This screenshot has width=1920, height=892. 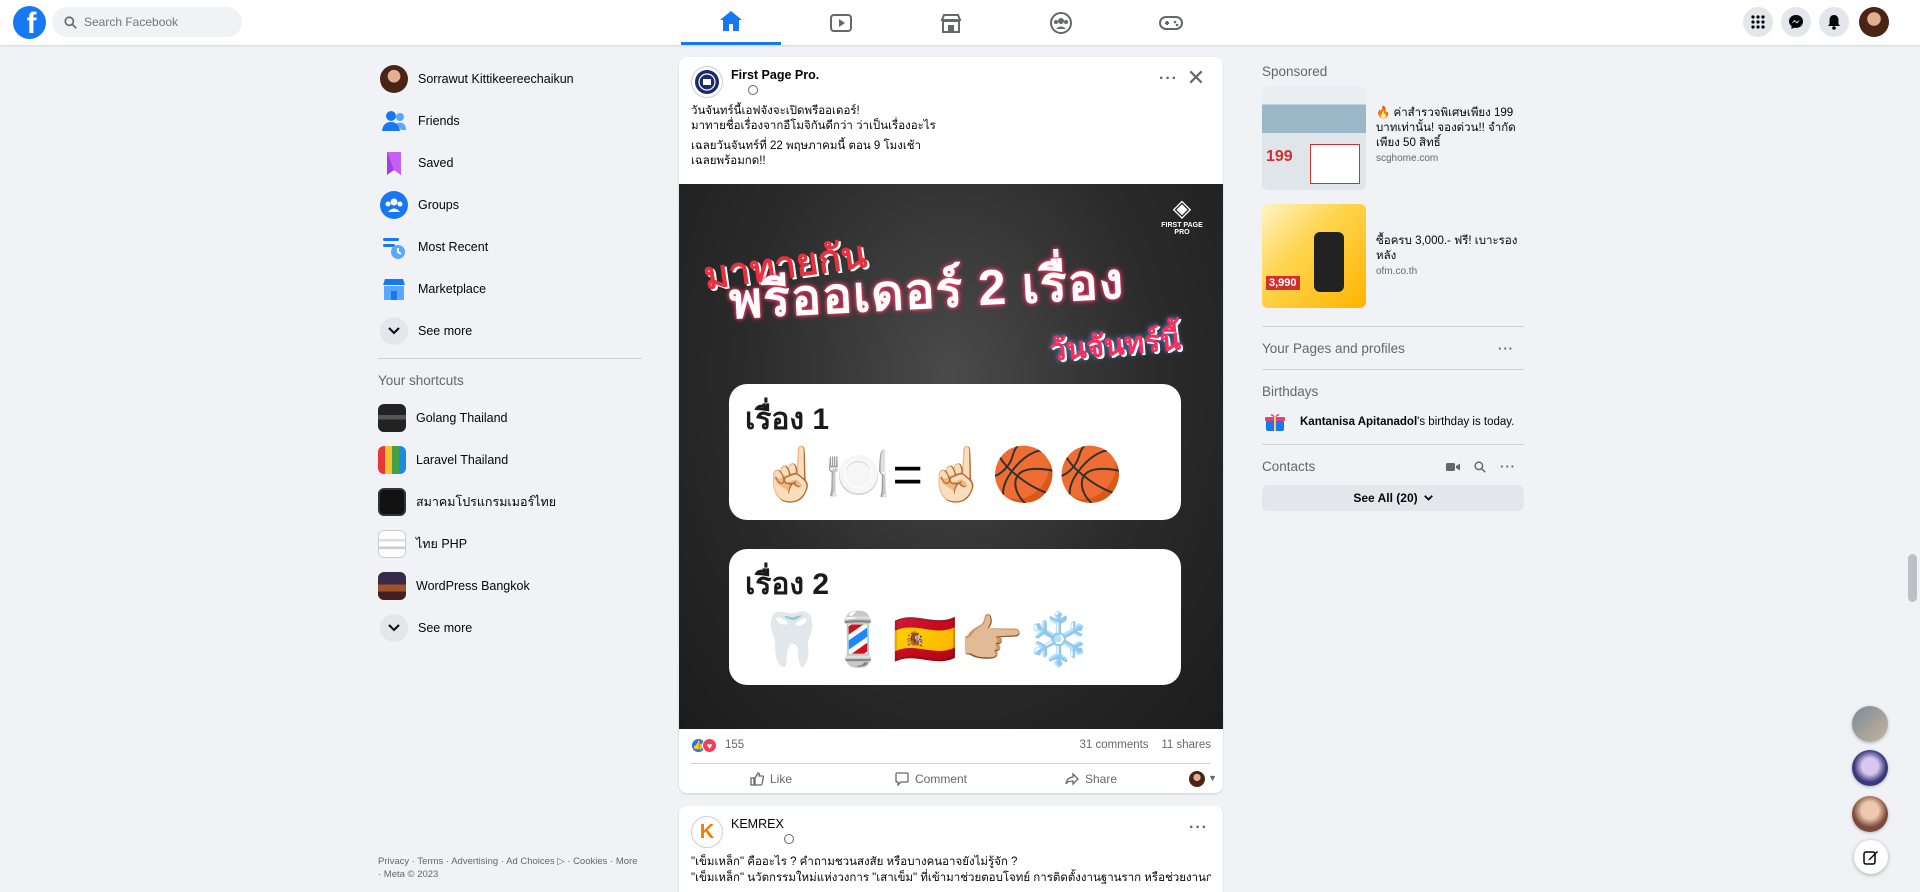 I want to click on comment-button: Comment, so click(x=931, y=779).